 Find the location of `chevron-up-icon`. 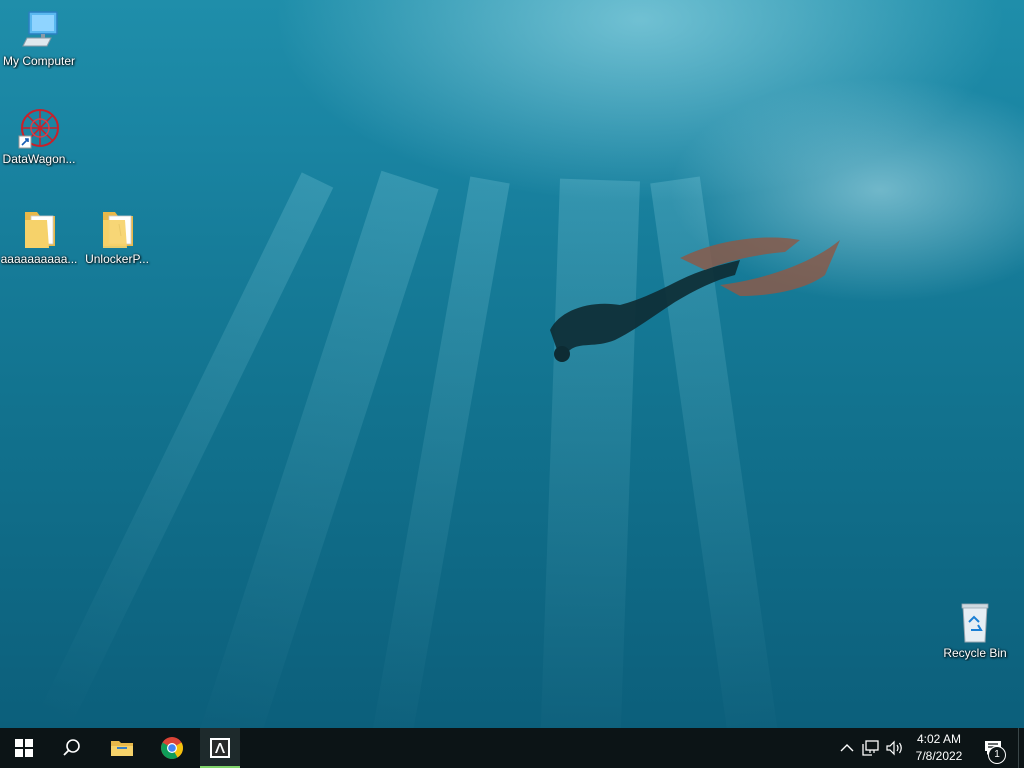

chevron-up-icon is located at coordinates (847, 748).